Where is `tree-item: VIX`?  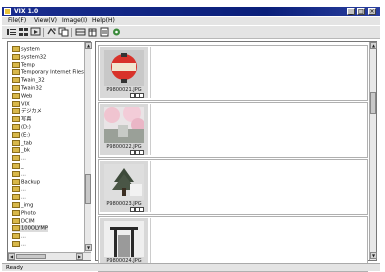 tree-item: VIX is located at coordinates (21, 104).